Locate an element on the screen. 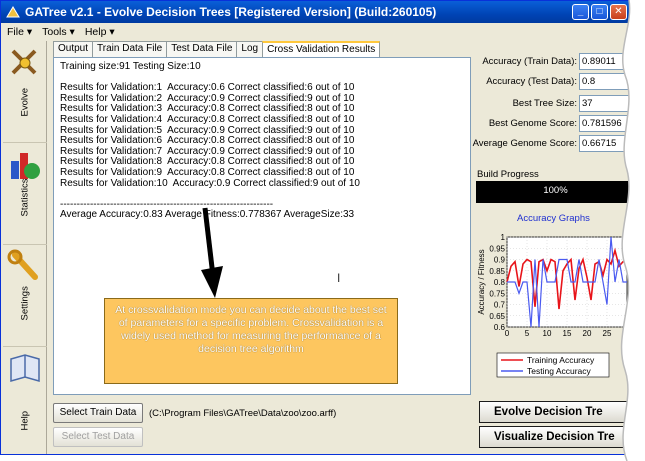  text-cursor-icon: I is located at coordinates (339, 278).